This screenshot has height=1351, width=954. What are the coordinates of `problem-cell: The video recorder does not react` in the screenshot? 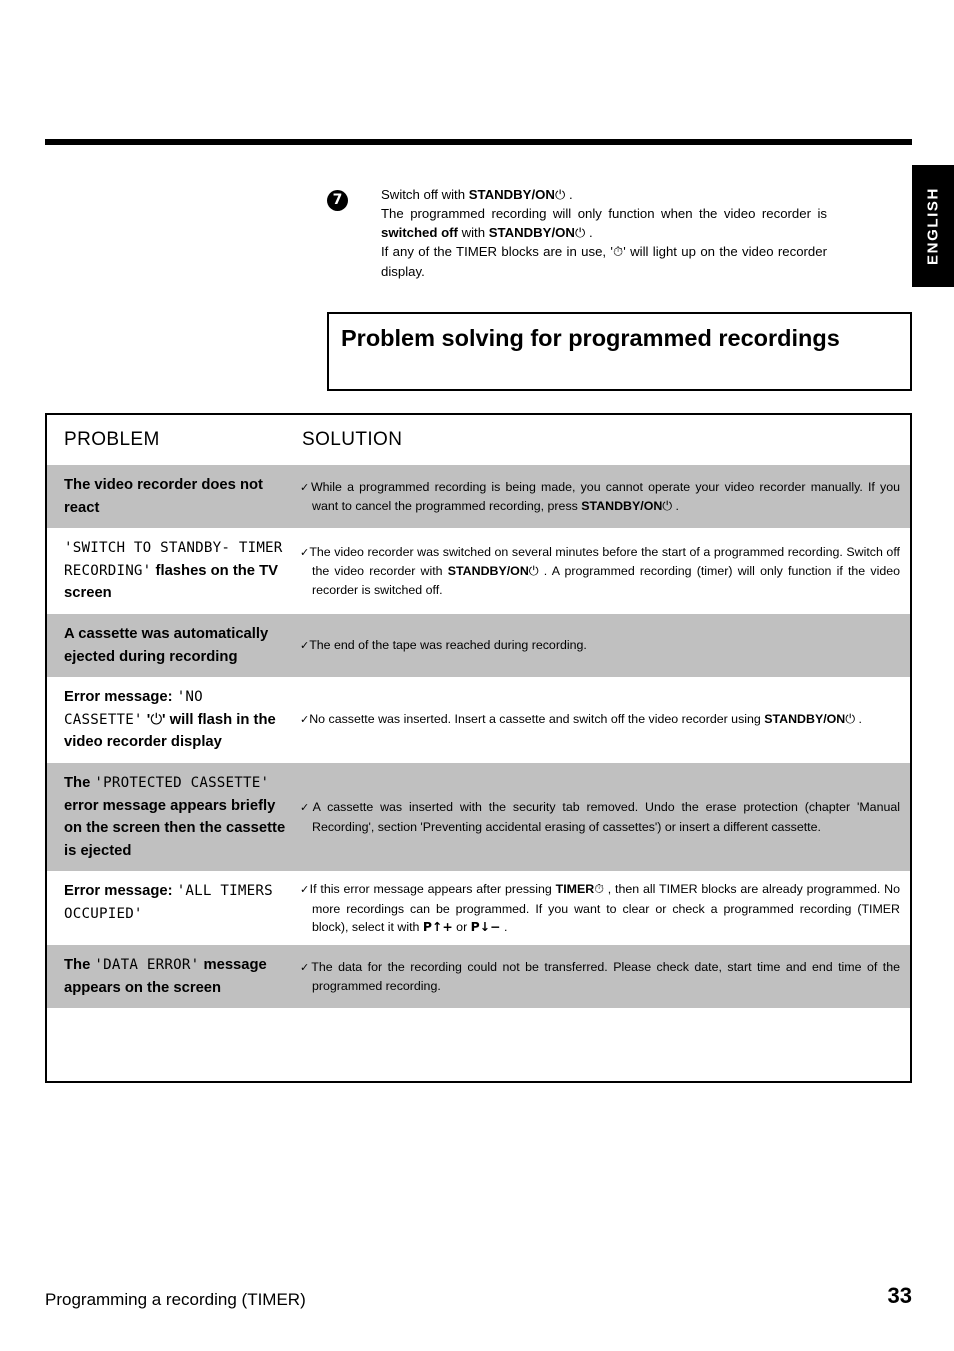 It's located at (171, 496).